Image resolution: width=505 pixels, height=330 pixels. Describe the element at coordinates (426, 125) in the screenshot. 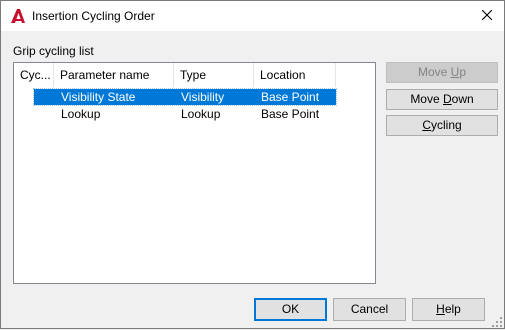

I see `cycling-accelerator: C` at that location.